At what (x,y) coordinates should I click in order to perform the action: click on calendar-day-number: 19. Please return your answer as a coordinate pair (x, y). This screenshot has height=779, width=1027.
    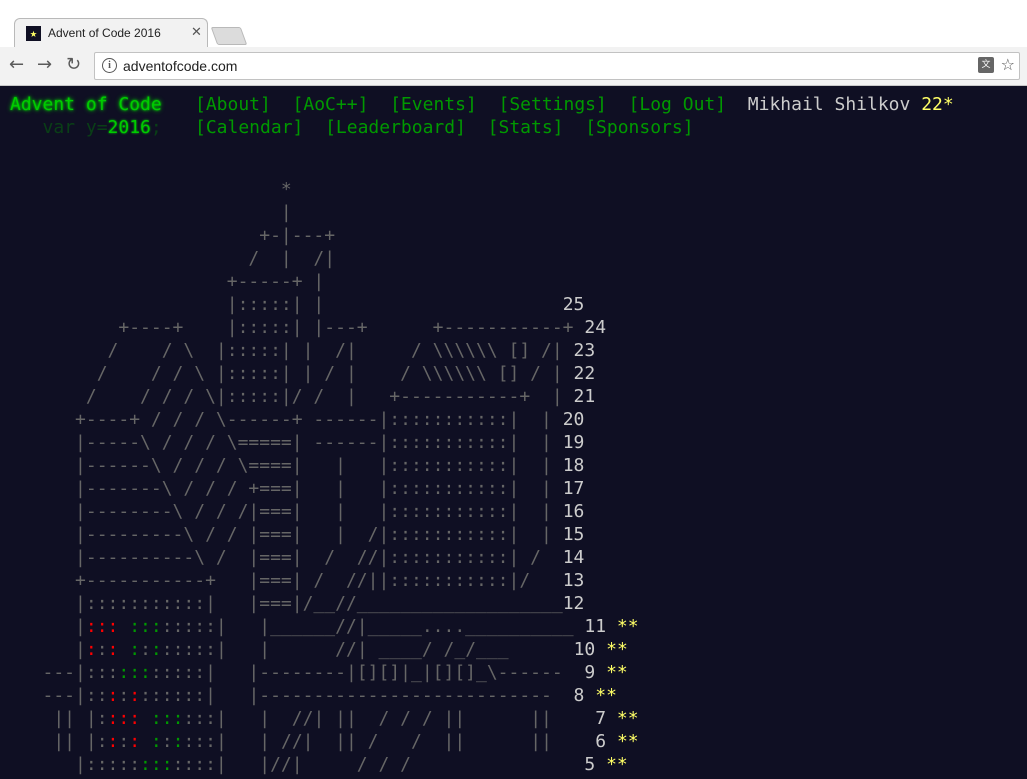
    Looking at the image, I should click on (573, 442).